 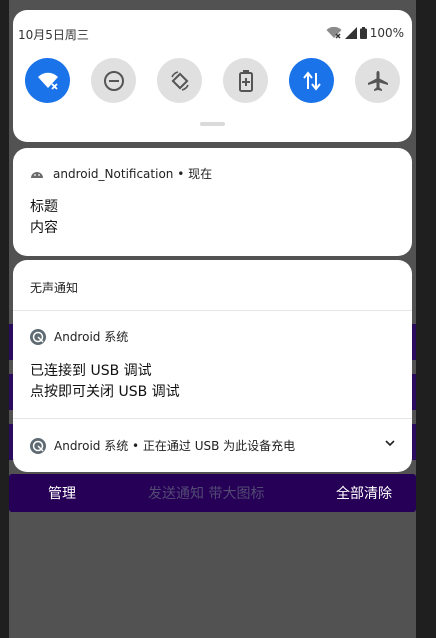 What do you see at coordinates (350, 33) in the screenshot?
I see `signal-icon` at bounding box center [350, 33].